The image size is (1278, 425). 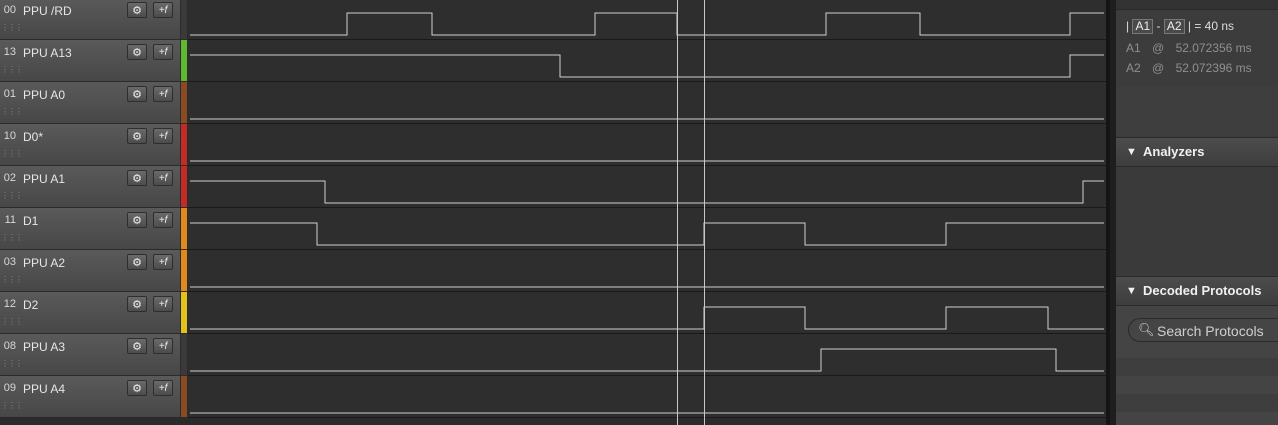 What do you see at coordinates (1216, 331) in the screenshot?
I see `search-protocols-input` at bounding box center [1216, 331].